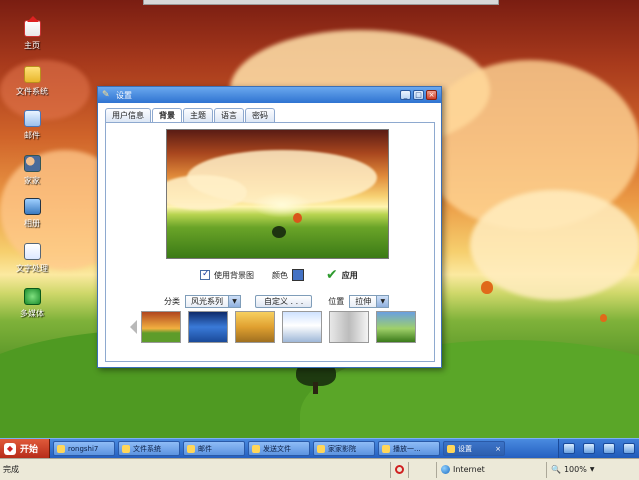  I want to click on taskbar-item-mail: 邮件, so click(214, 448).